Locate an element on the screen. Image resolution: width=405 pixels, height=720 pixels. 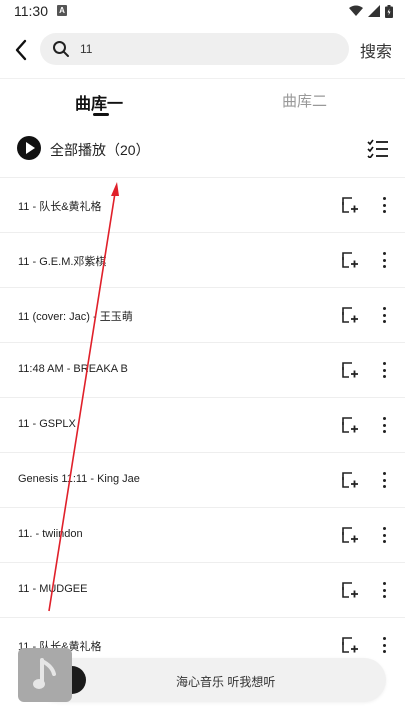
song-row: 11 - MUDGEE is located at coordinates (202, 589).